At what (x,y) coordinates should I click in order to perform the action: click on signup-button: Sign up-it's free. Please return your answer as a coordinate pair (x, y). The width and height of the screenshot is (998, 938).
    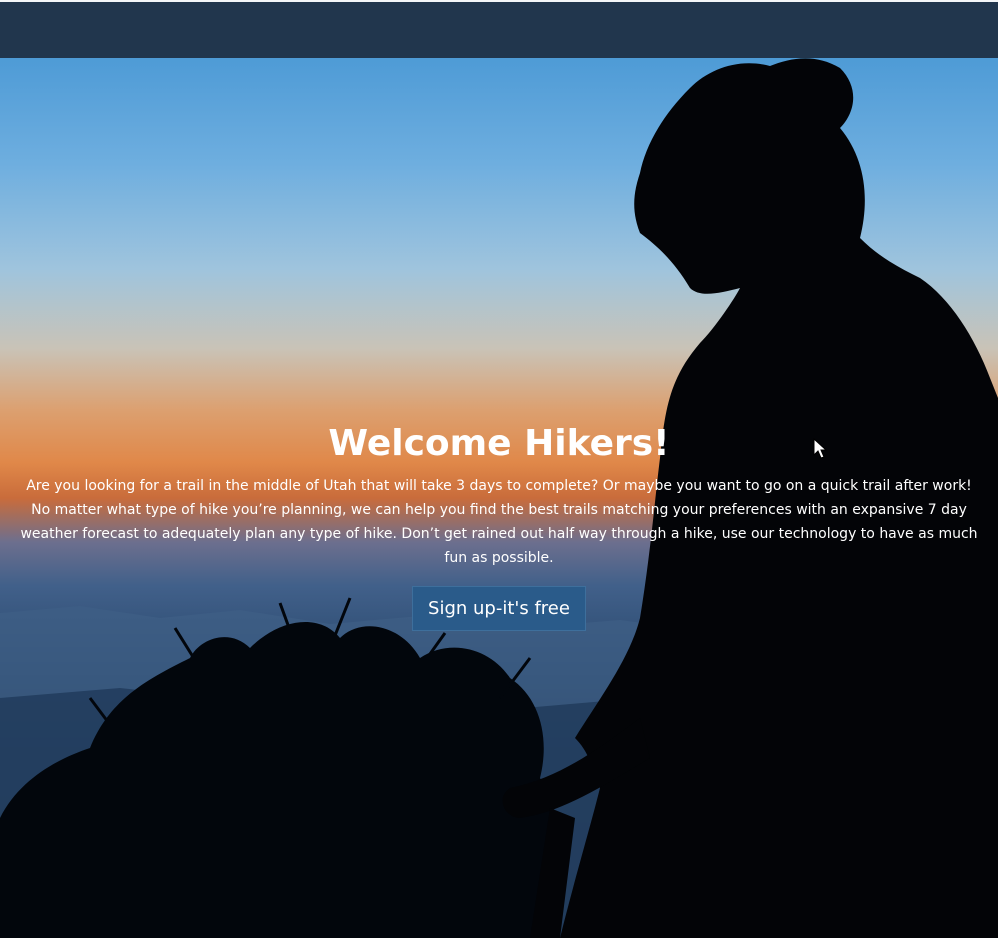
    Looking at the image, I should click on (499, 608).